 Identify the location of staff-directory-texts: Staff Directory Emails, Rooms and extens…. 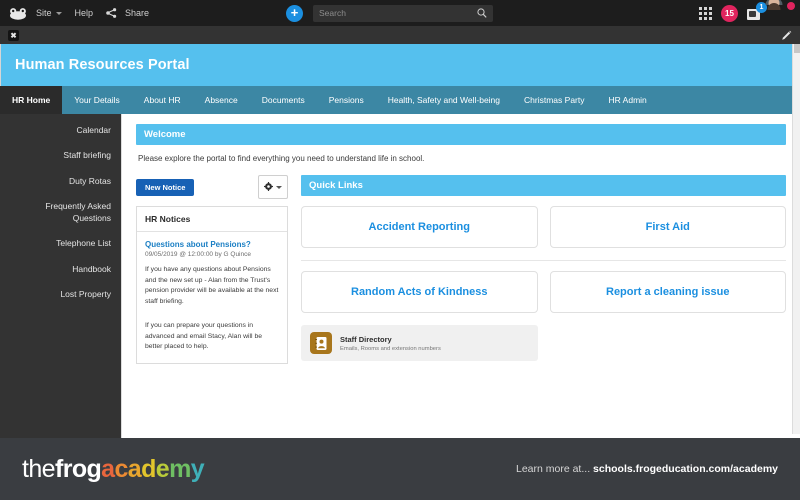
(390, 343).